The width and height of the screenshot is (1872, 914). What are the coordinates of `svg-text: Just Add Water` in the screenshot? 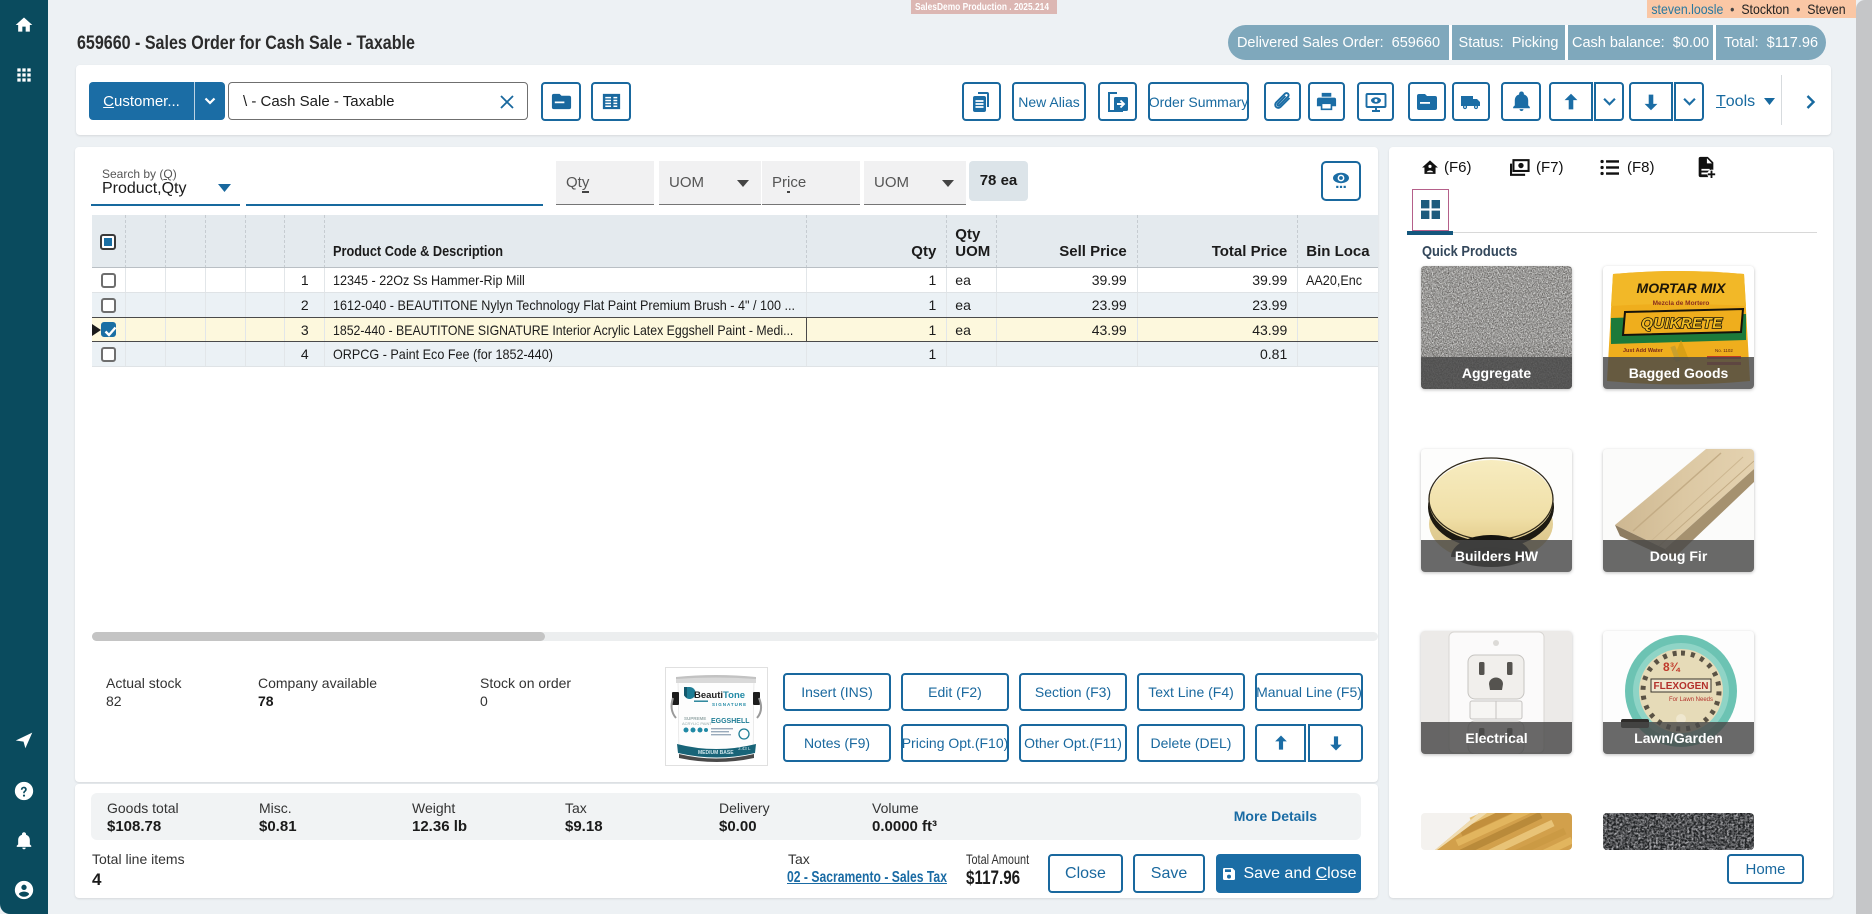 It's located at (1643, 351).